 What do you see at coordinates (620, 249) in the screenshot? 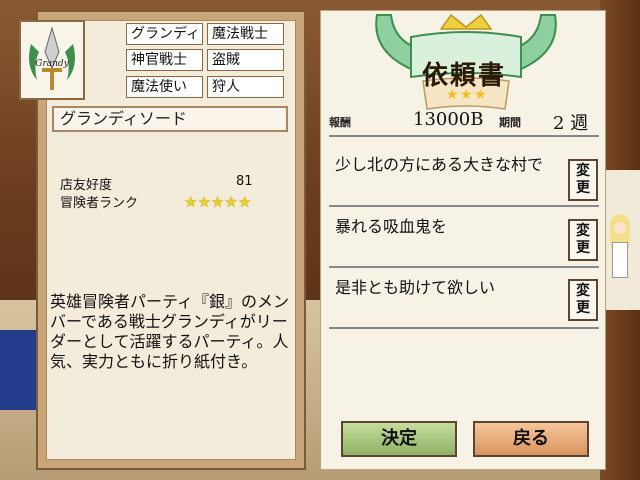
I see `shopkeeper-sprite` at bounding box center [620, 249].